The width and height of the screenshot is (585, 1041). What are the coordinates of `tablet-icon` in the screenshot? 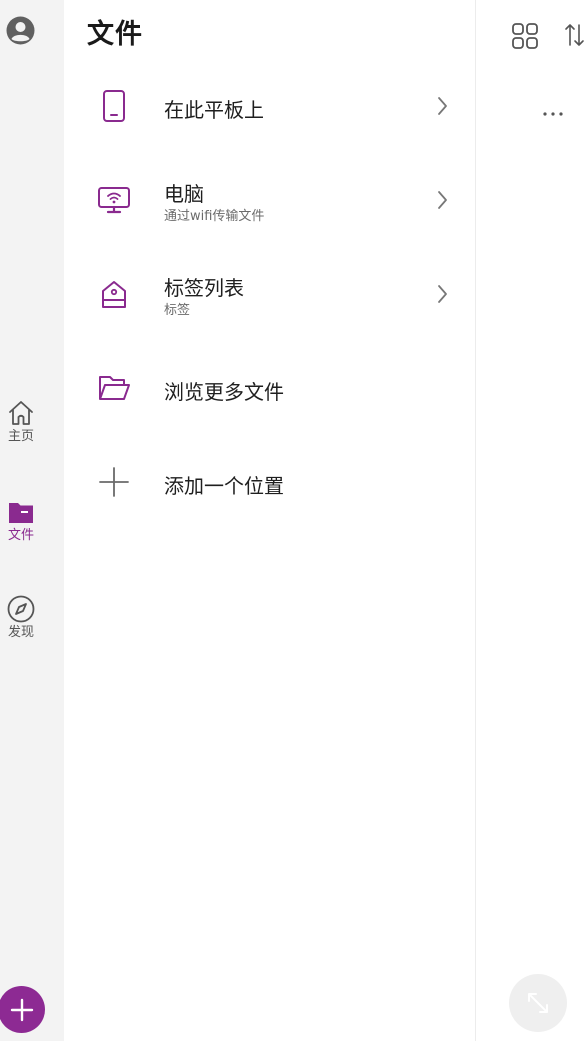 It's located at (114, 106).